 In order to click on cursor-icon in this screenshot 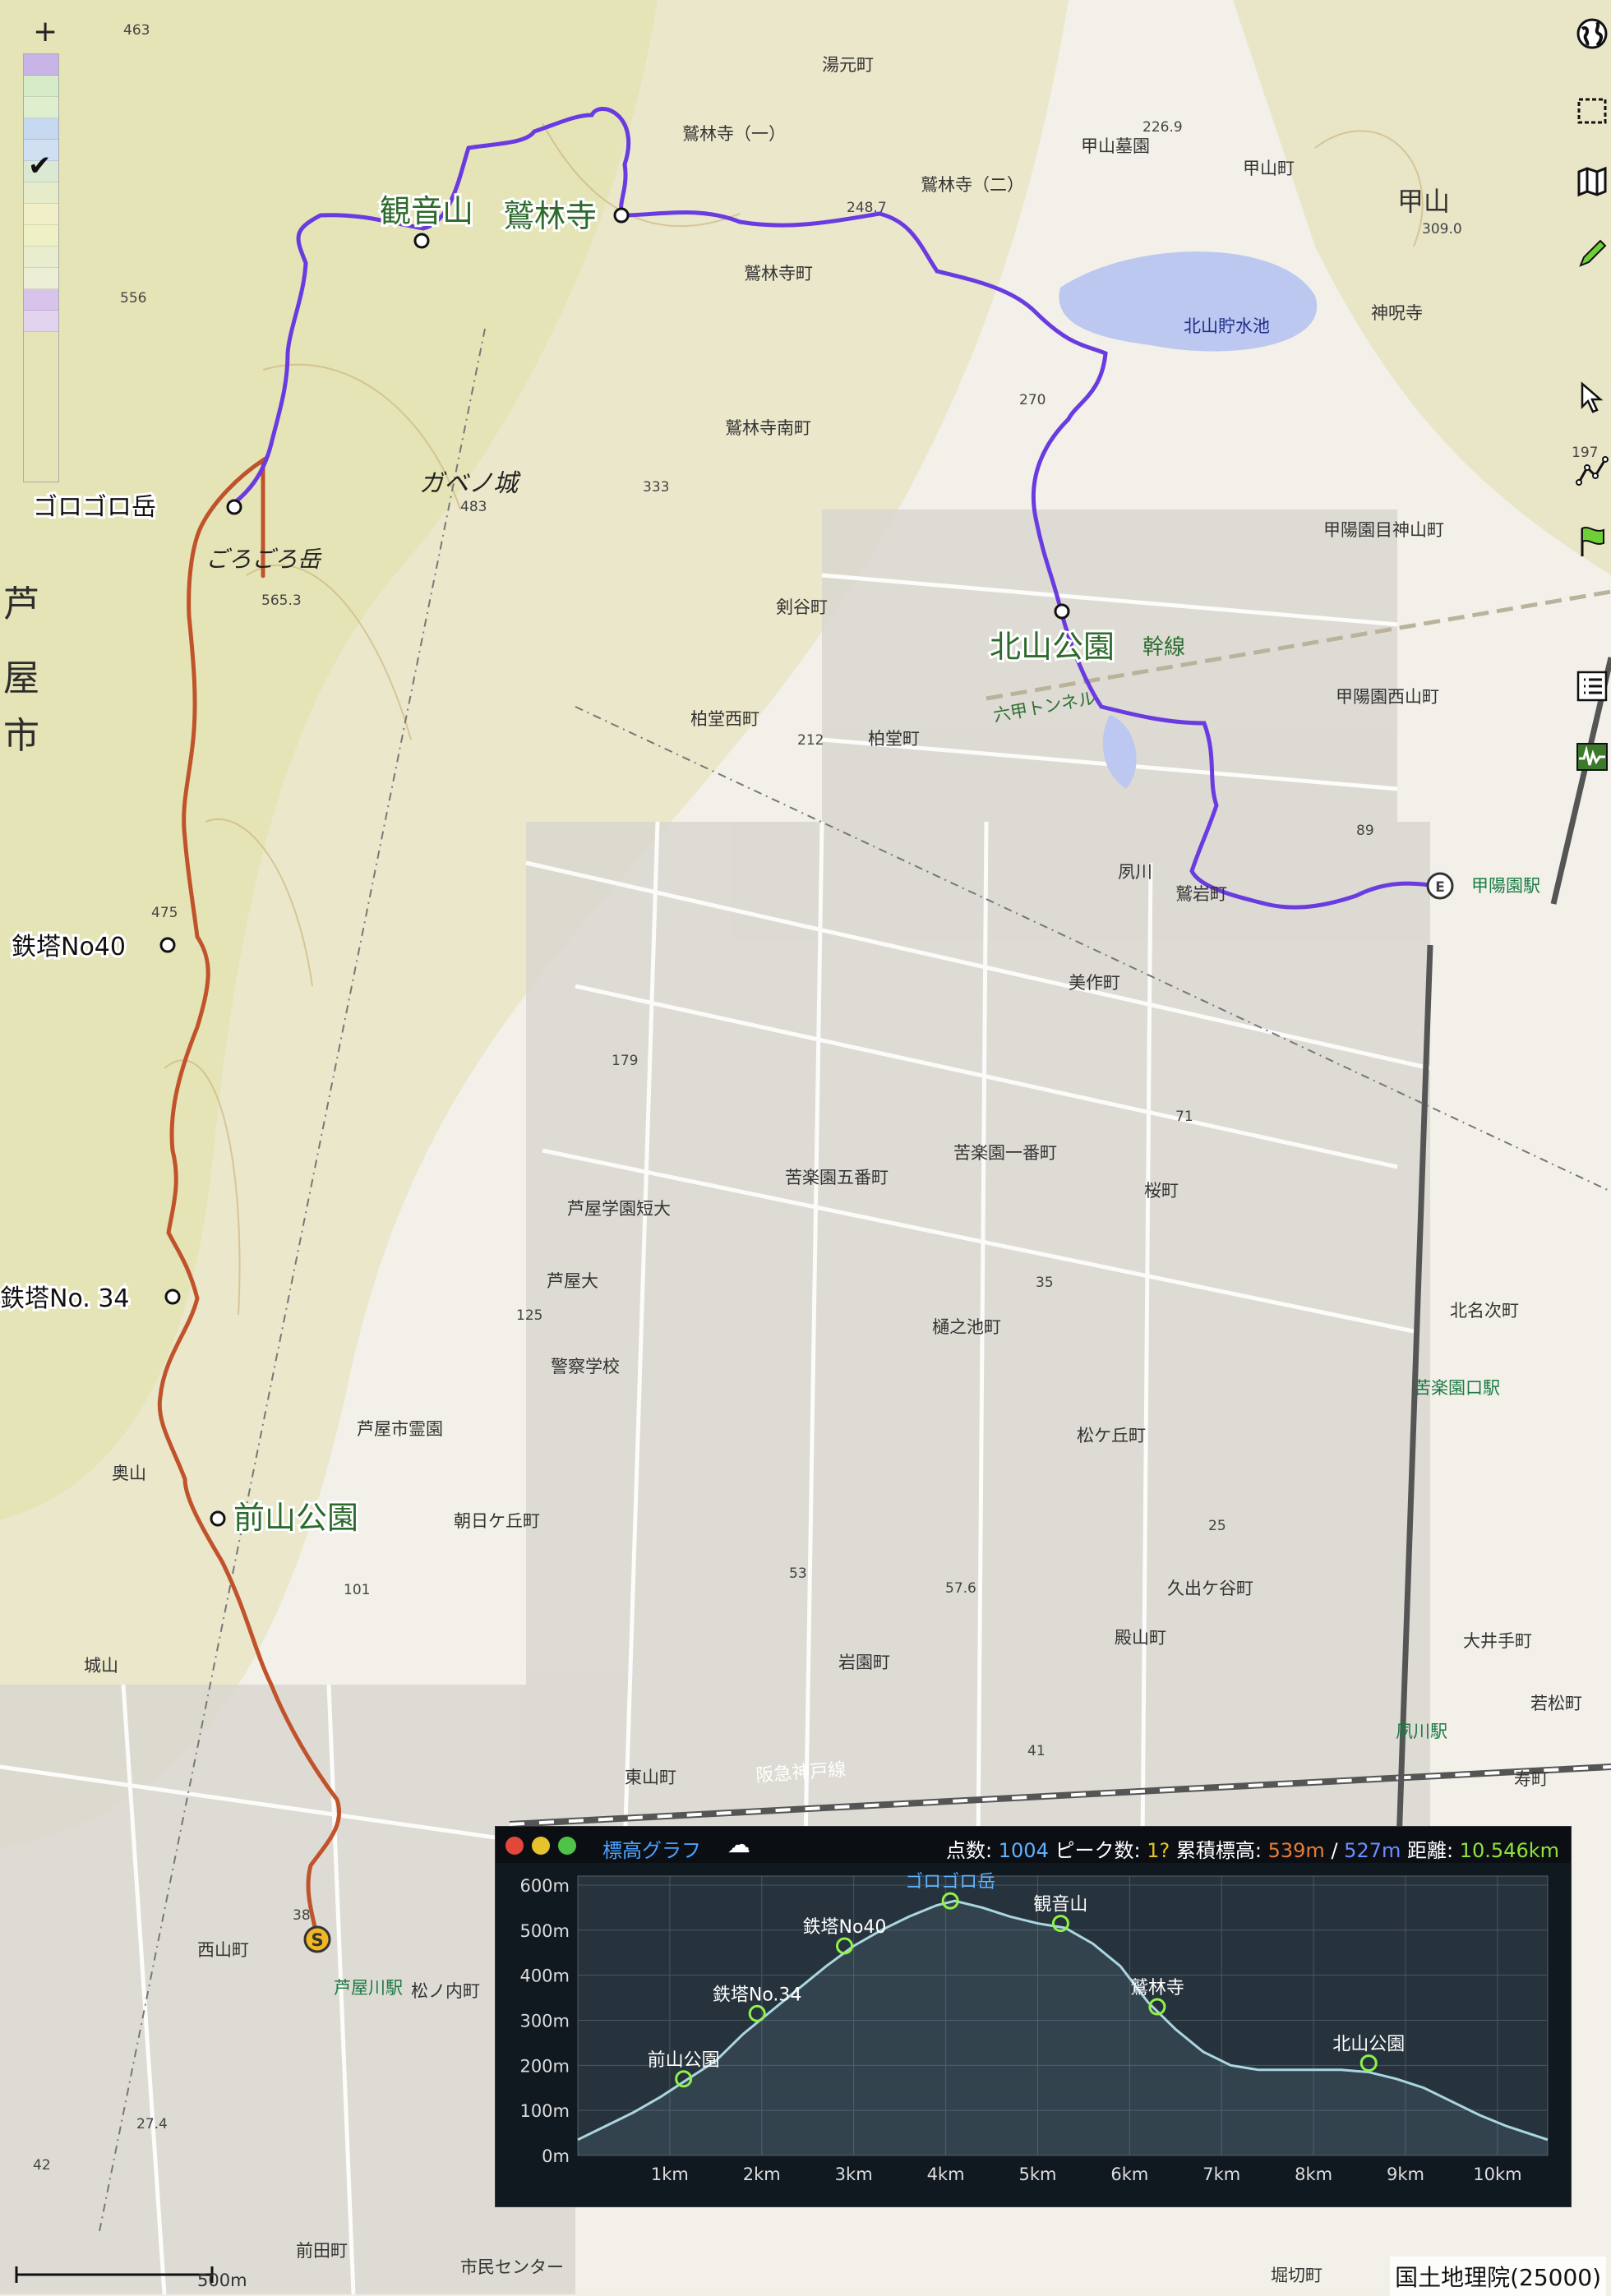, I will do `click(1592, 397)`.